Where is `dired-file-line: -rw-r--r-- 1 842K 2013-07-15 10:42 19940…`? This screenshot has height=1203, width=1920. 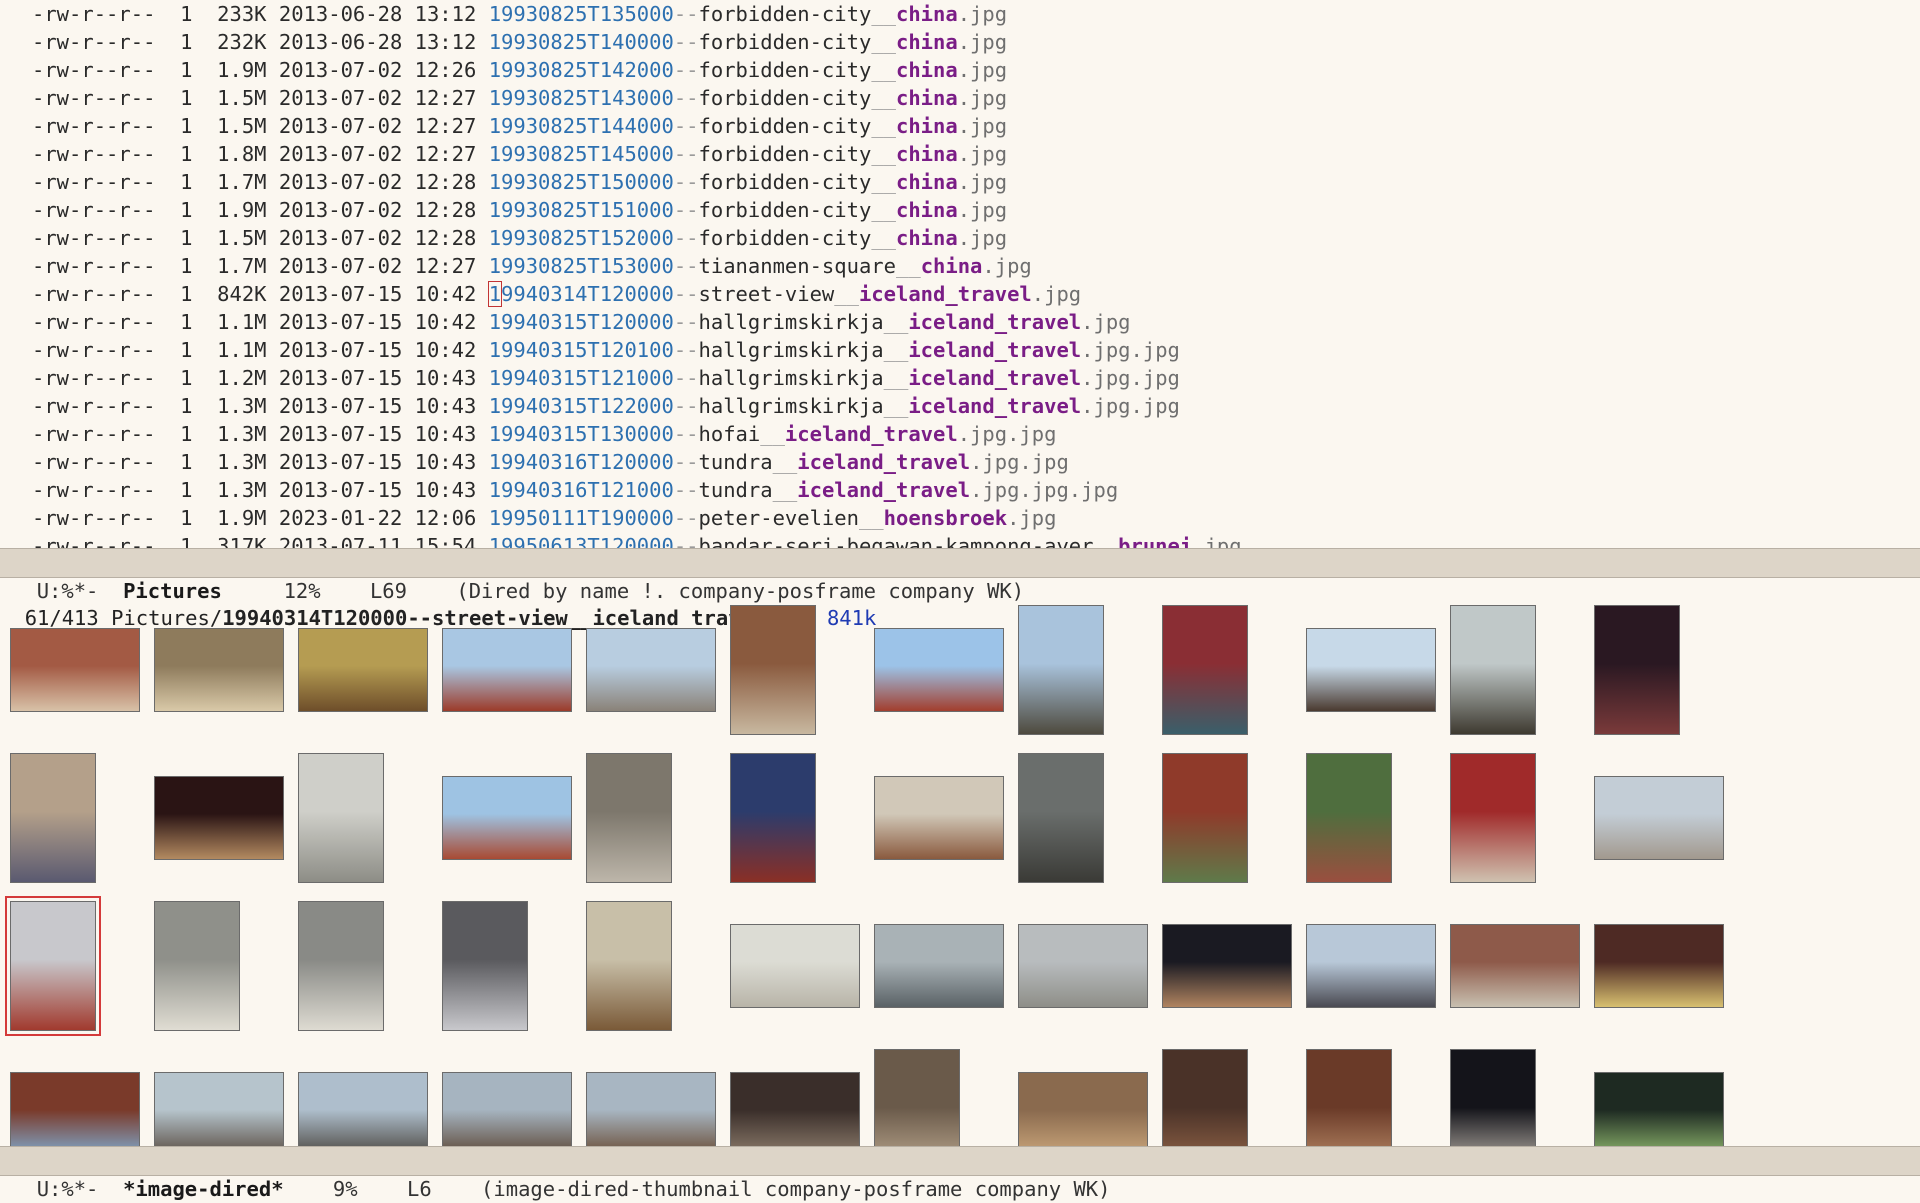 dired-file-line: -rw-r--r-- 1 842K 2013-07-15 10:42 19940… is located at coordinates (960, 294).